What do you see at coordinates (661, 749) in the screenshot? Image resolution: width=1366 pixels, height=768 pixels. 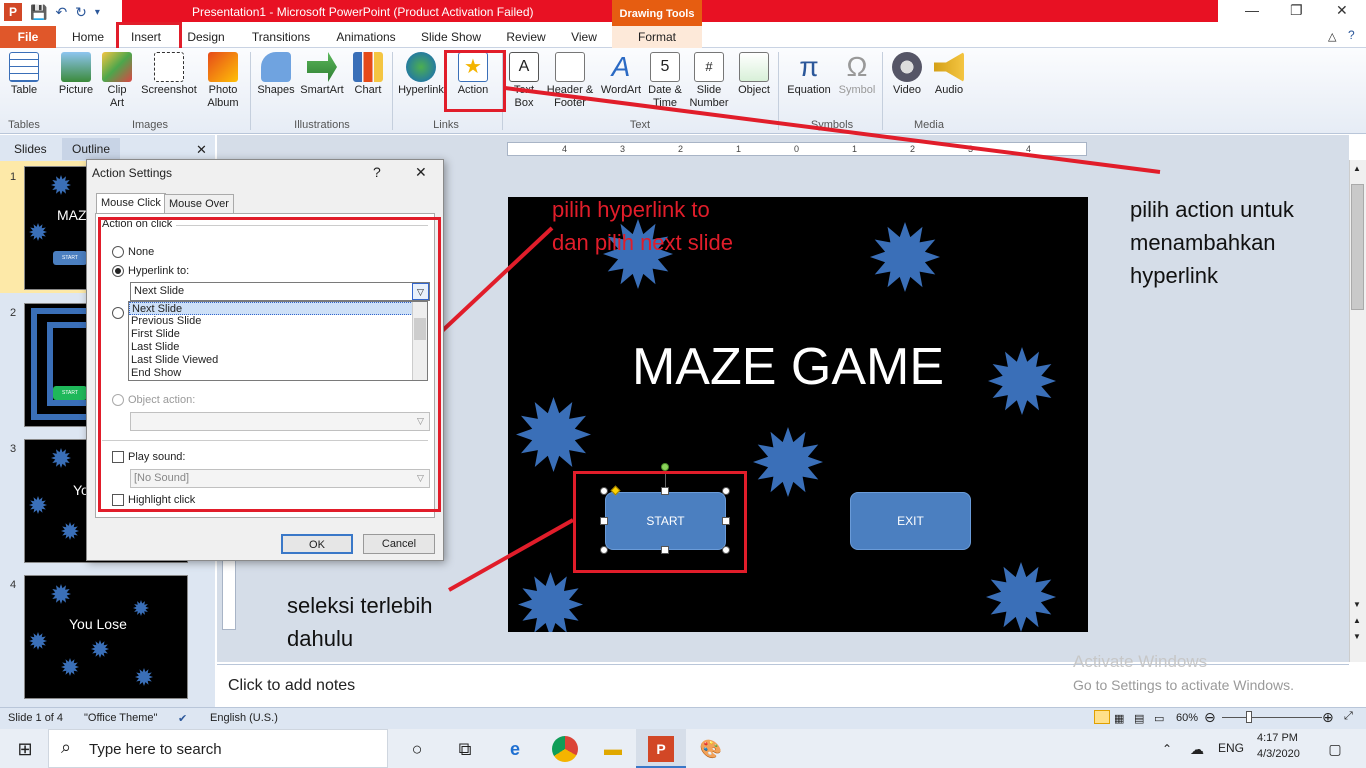 I see `powerpoint-taskbar-icon: P` at bounding box center [661, 749].